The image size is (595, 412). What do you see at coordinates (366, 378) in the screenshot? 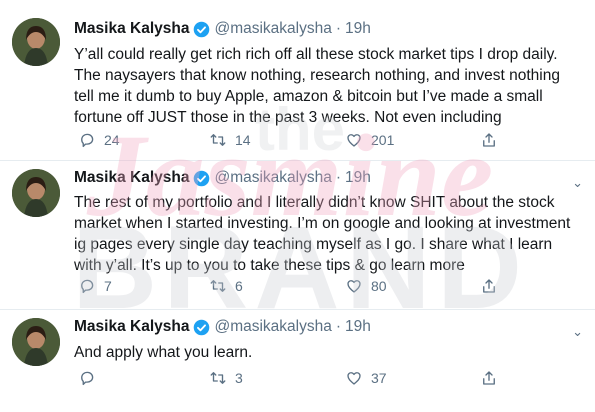
I see `like-button: 37` at bounding box center [366, 378].